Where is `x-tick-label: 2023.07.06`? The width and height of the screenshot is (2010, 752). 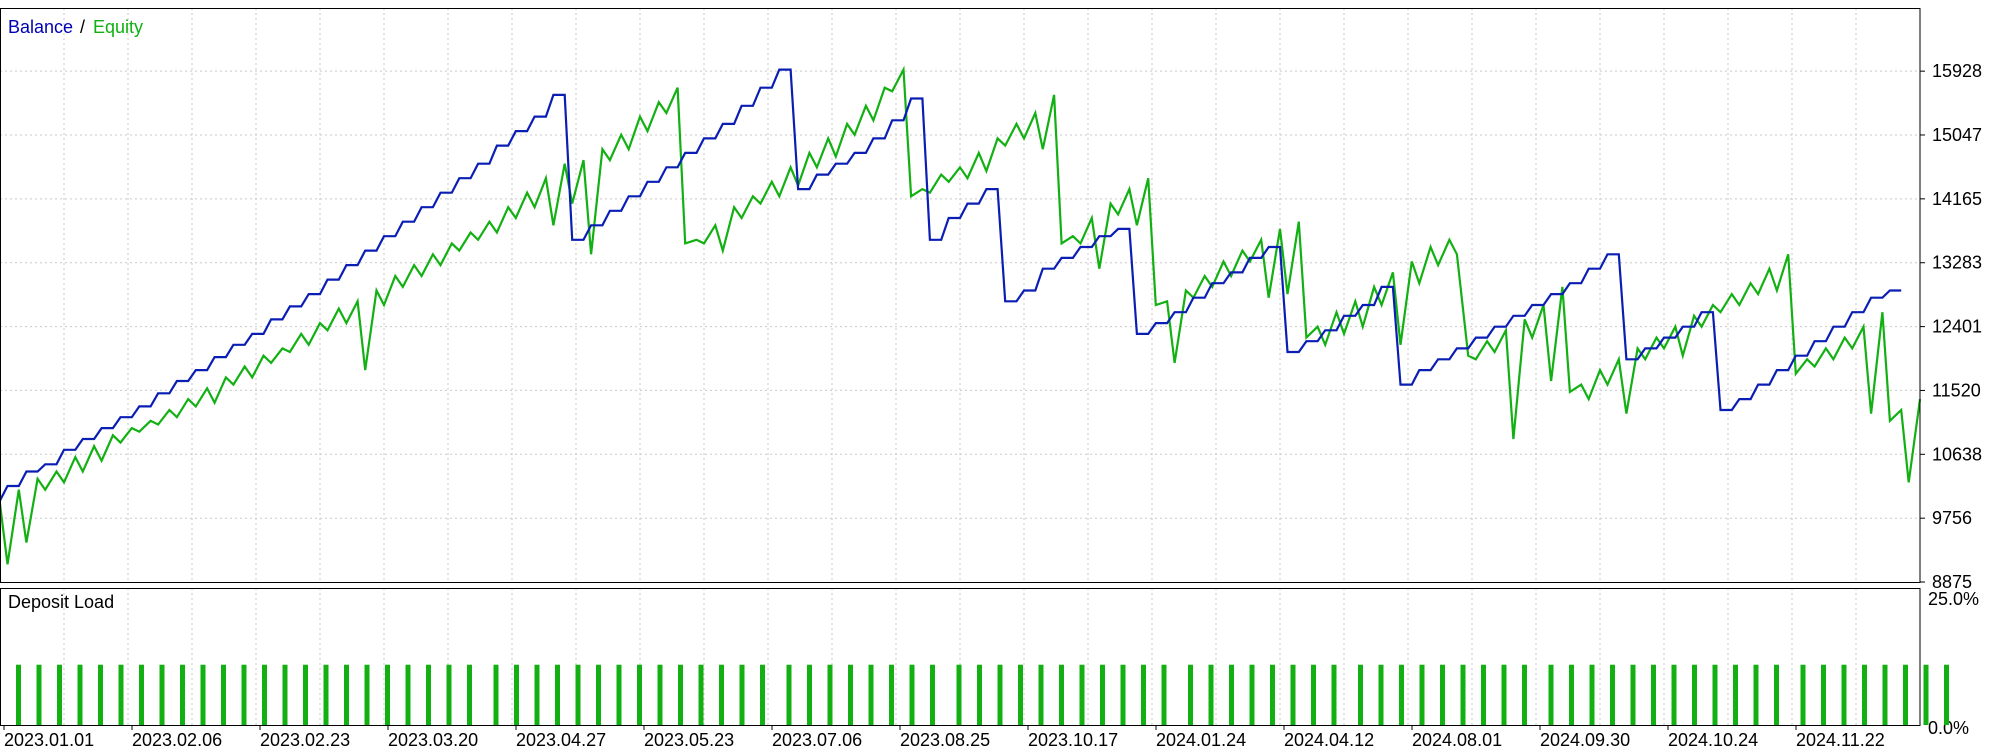 x-tick-label: 2023.07.06 is located at coordinates (817, 740).